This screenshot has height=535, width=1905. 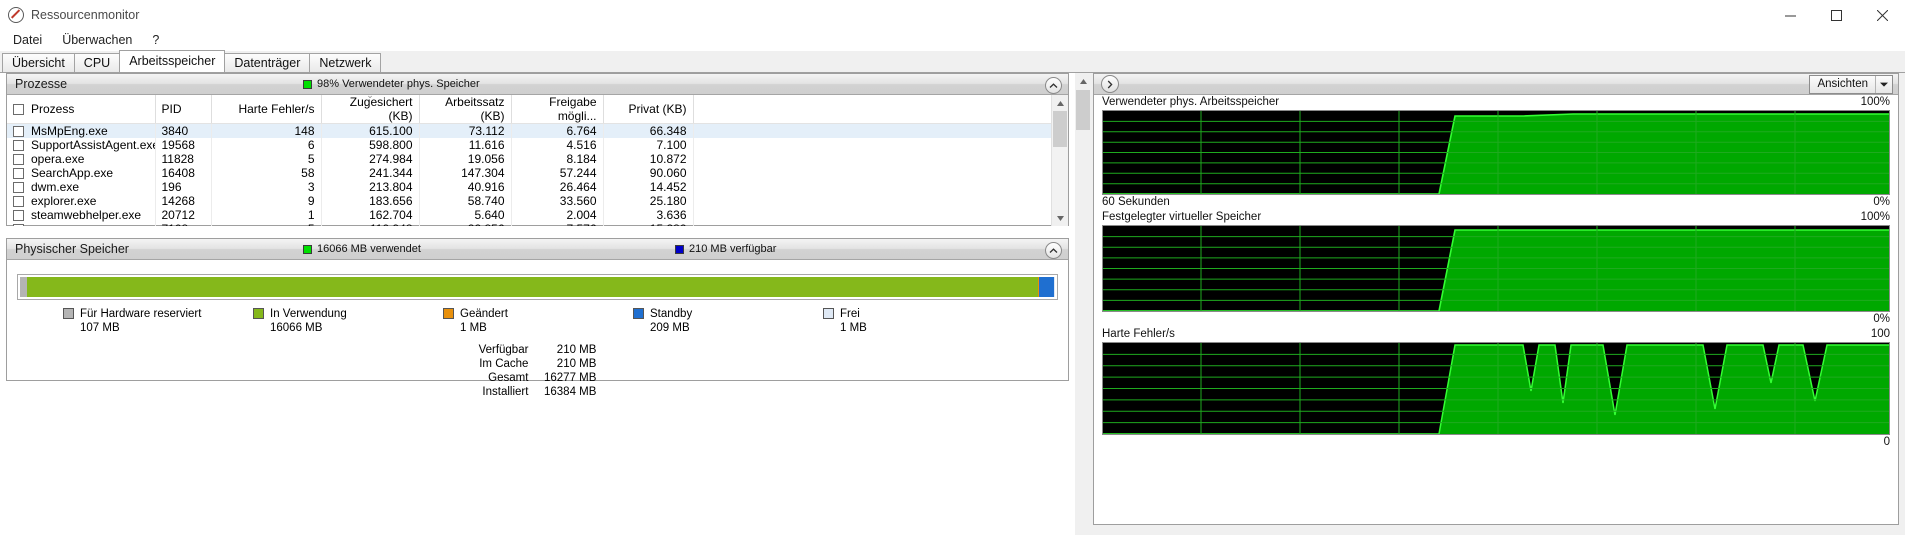 What do you see at coordinates (267, 62) in the screenshot?
I see `tab-datentraeger: Datenträger` at bounding box center [267, 62].